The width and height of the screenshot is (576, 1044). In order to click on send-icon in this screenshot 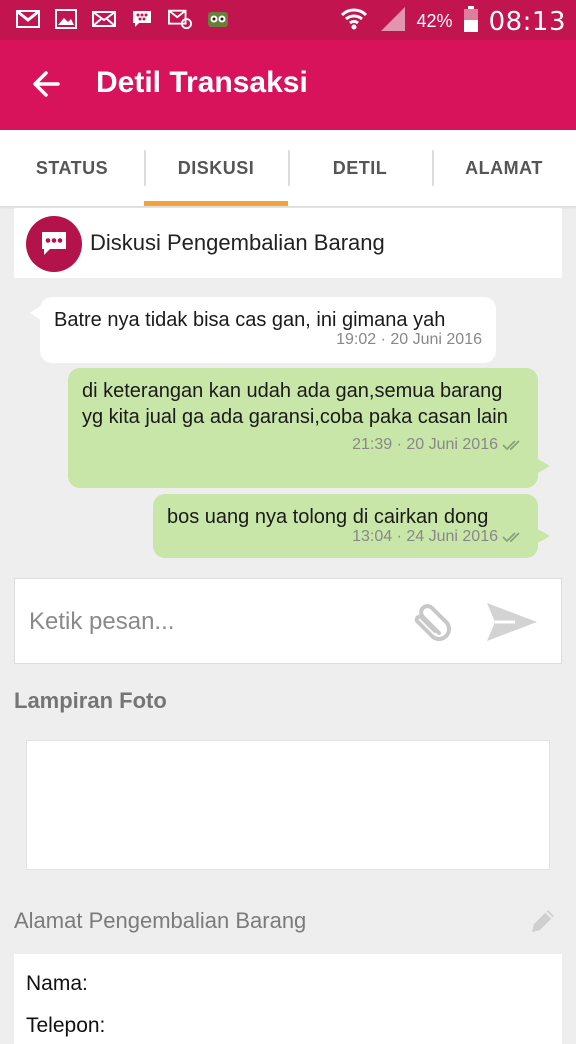, I will do `click(512, 622)`.